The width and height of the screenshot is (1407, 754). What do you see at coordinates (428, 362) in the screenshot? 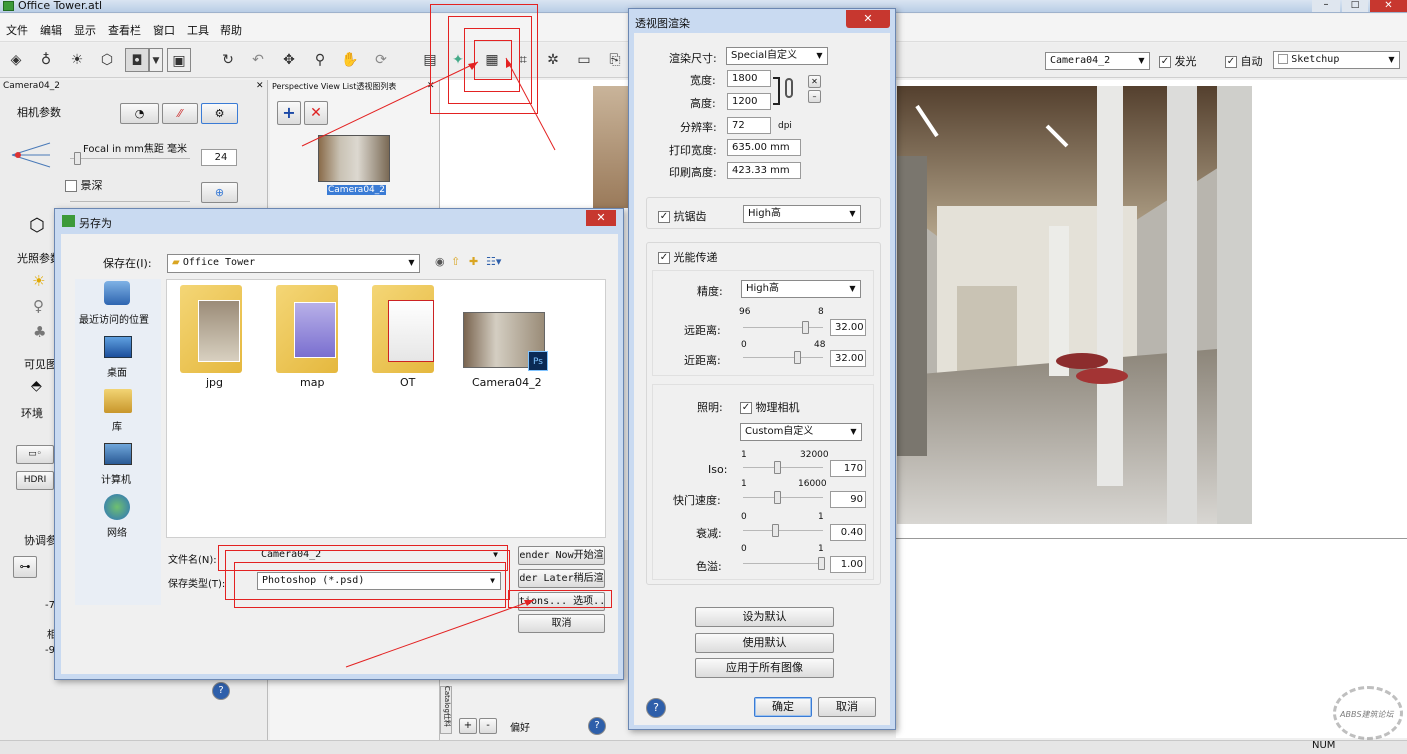
I see `annotation-arrows` at bounding box center [428, 362].